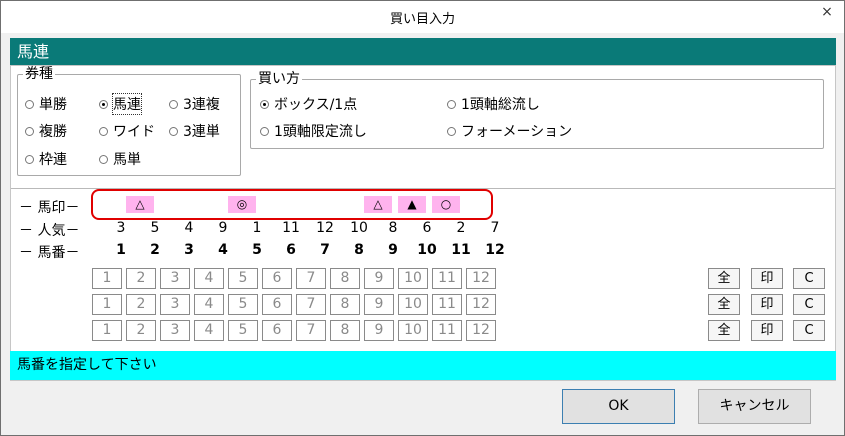 The image size is (845, 436). I want to click on horse-number: 11, so click(461, 250).